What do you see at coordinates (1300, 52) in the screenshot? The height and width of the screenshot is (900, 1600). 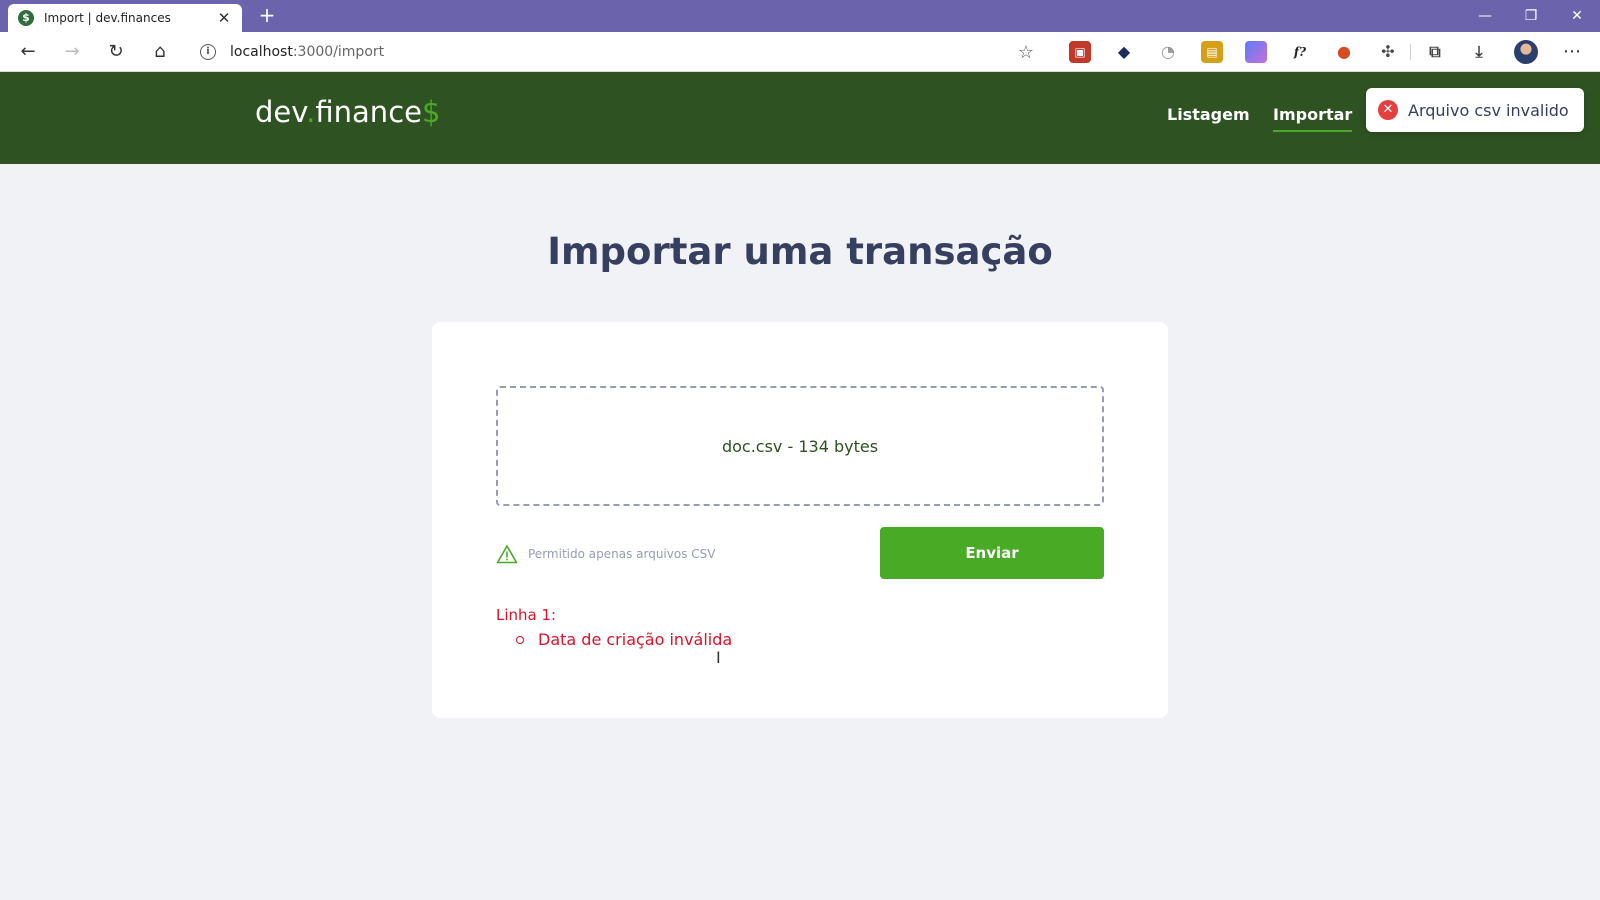 I see `ext-formula-icon: f?` at bounding box center [1300, 52].